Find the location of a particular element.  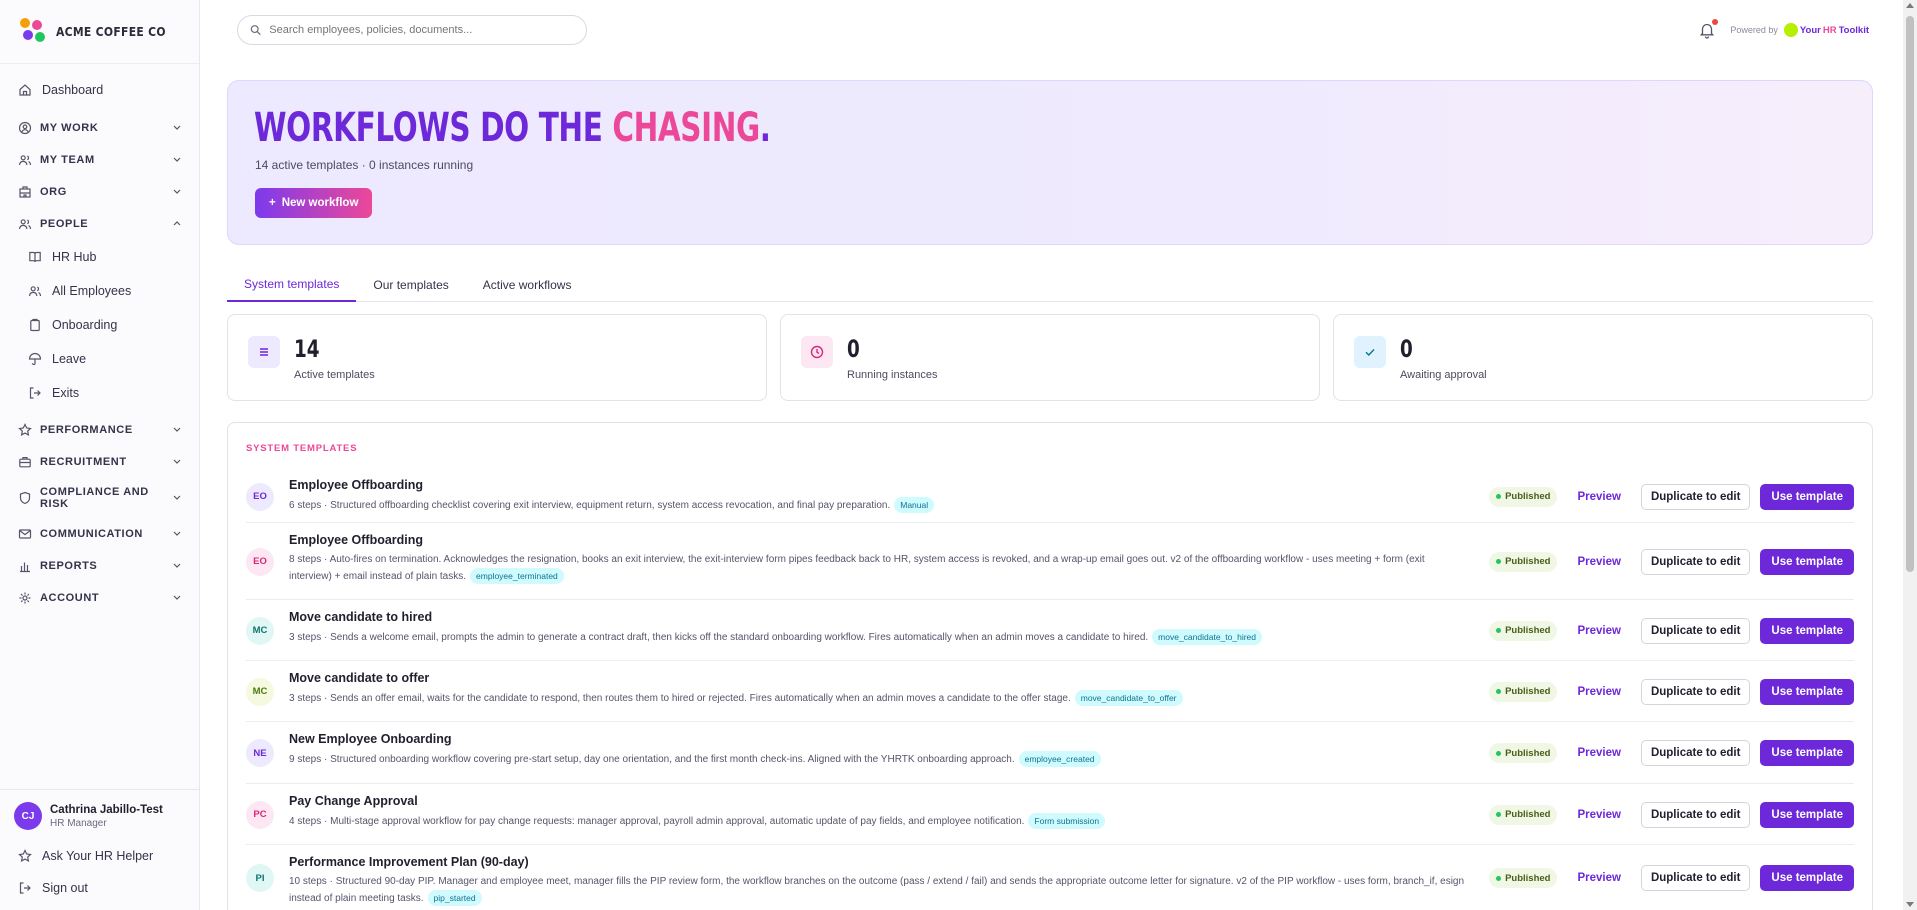

chevron-down-icon is located at coordinates (177, 498).